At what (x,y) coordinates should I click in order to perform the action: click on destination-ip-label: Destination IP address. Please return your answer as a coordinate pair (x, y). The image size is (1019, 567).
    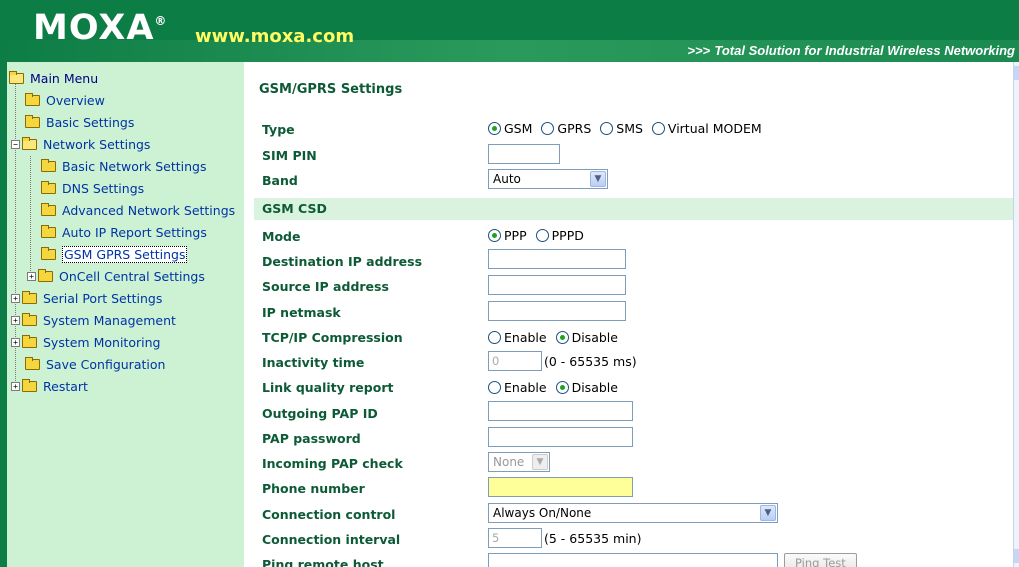
    Looking at the image, I should click on (342, 261).